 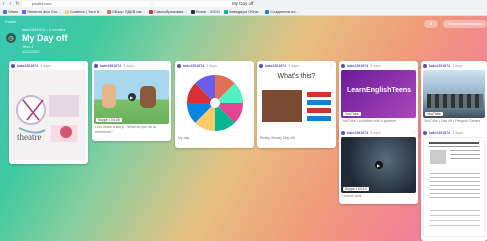 I want to click on post-image, so click(x=214, y=102).